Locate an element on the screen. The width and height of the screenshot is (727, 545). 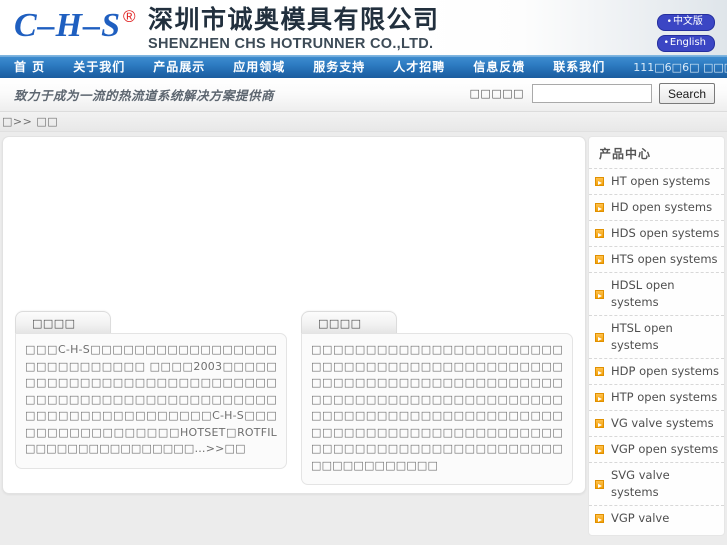
sidebar-item: HTP open systems is located at coordinates (656, 397).